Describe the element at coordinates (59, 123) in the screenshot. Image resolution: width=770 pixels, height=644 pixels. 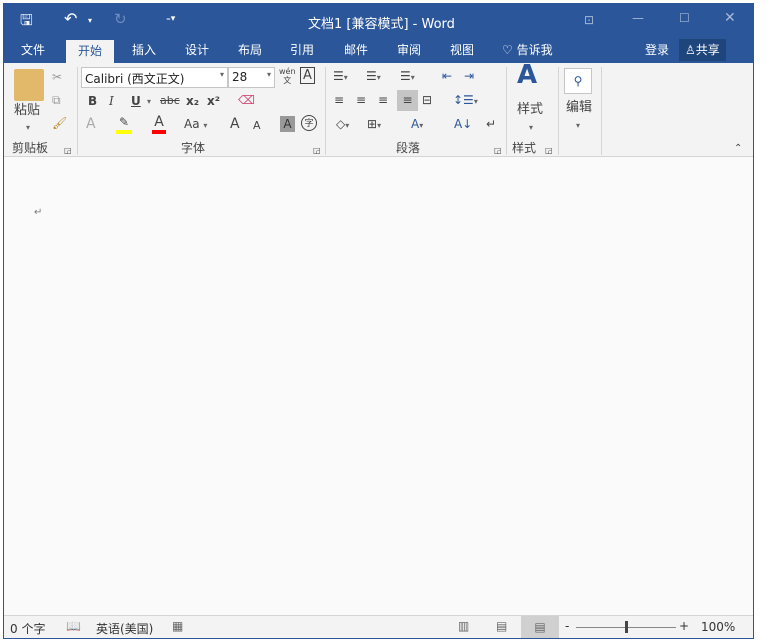
I see `format-painter-icon: 🖌` at that location.